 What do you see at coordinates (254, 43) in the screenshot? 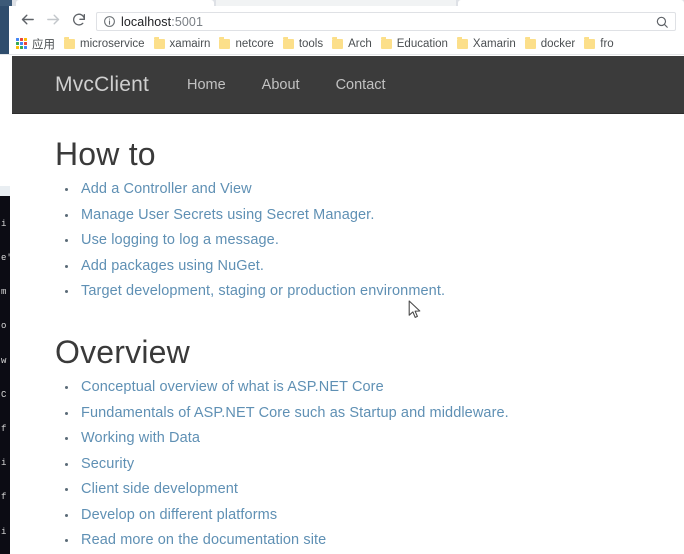
I see `bookmark-label: netcore` at bounding box center [254, 43].